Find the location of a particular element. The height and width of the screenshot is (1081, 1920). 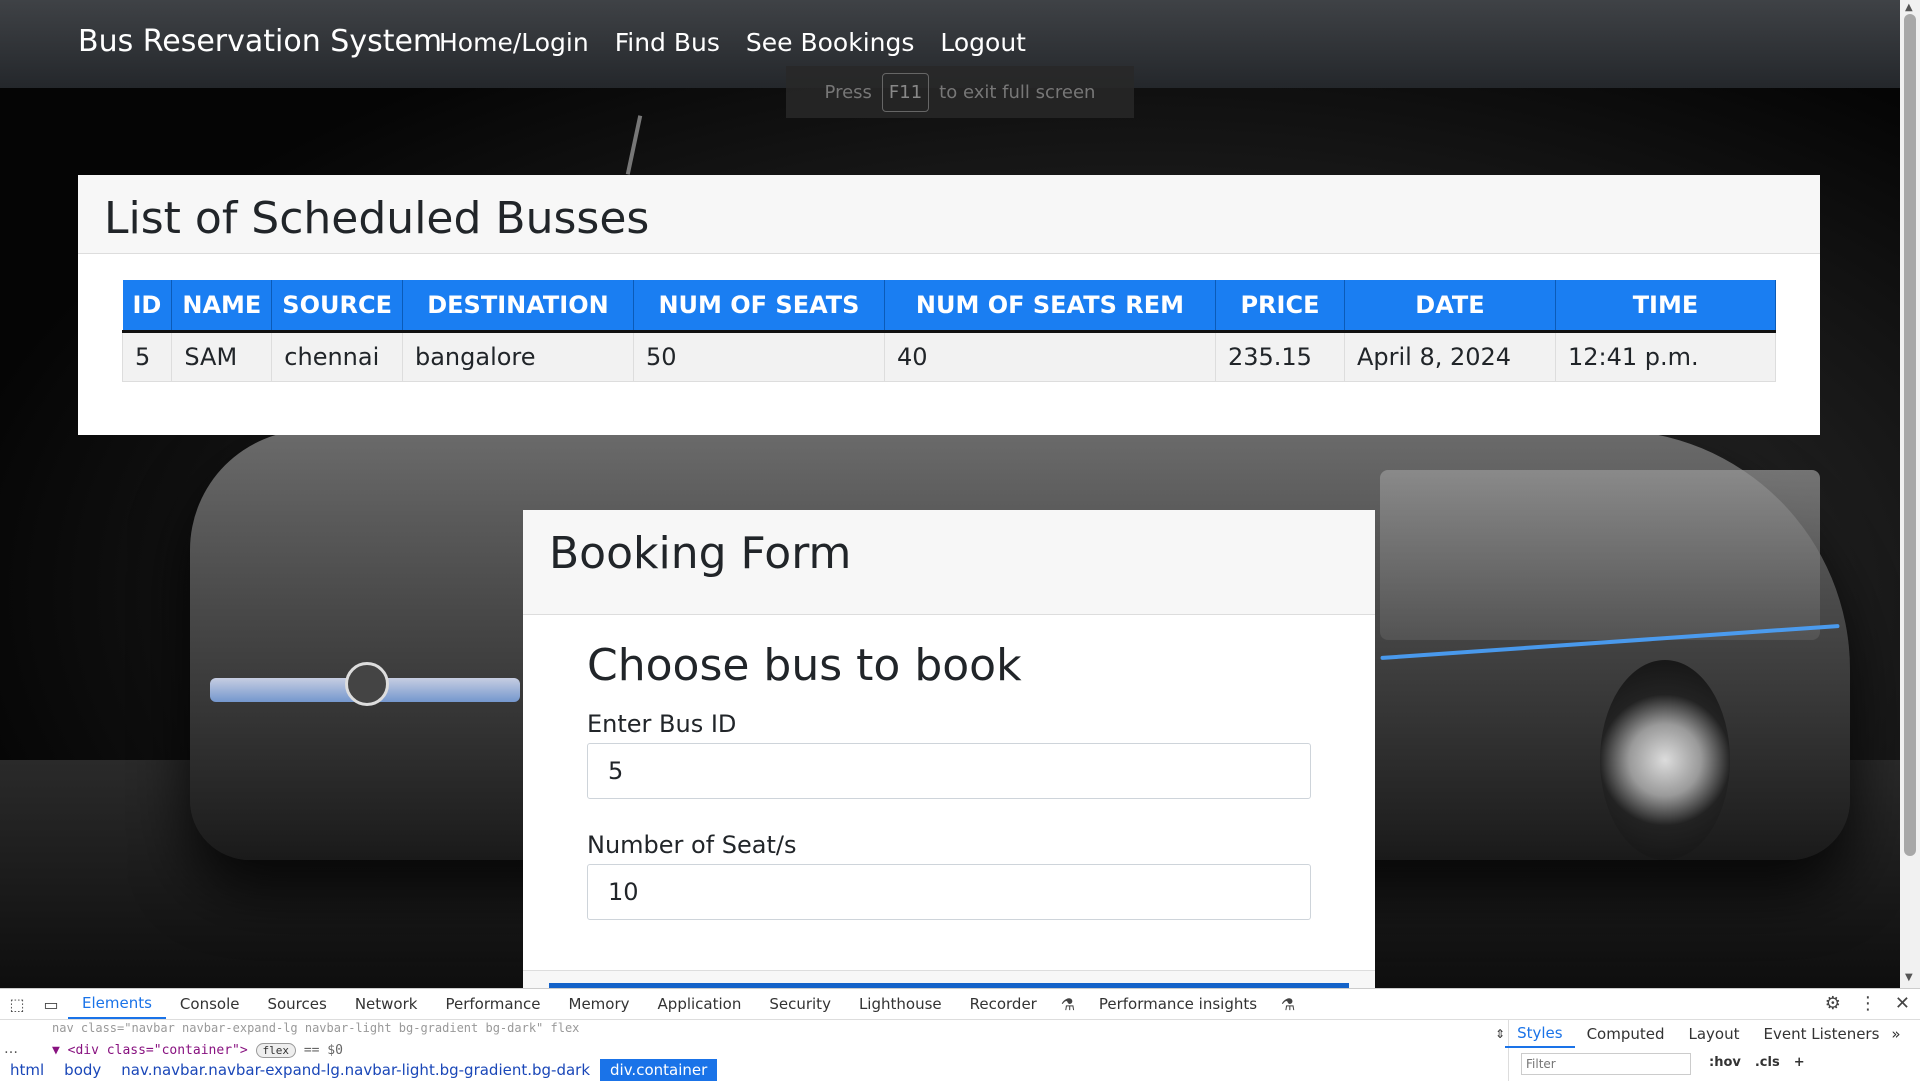

bus-window is located at coordinates (1600, 555).